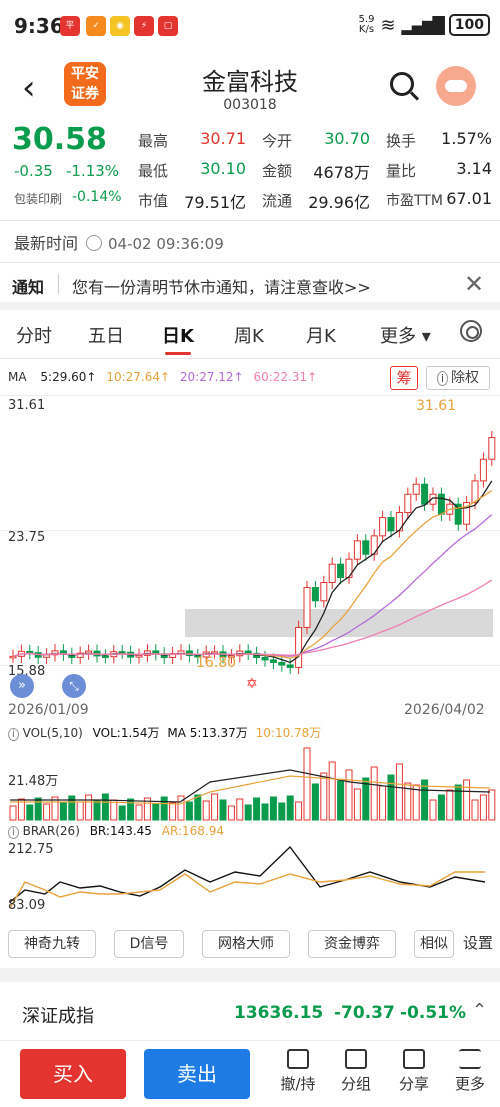 The width and height of the screenshot is (500, 1107). Describe the element at coordinates (404, 378) in the screenshot. I see `chip-distribution-button: 筹` at that location.